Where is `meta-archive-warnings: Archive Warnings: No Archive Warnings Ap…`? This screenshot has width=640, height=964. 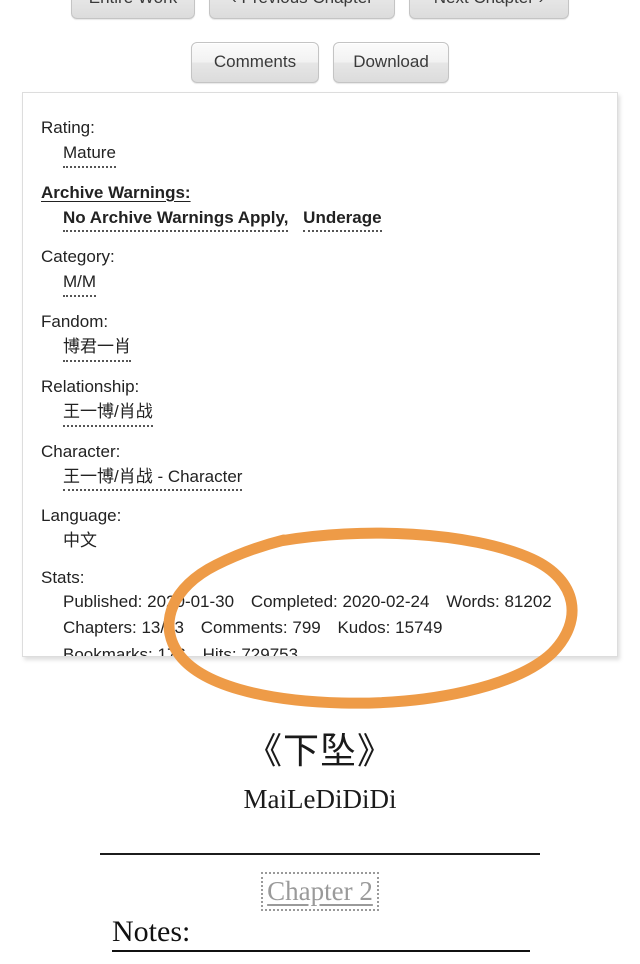 meta-archive-warnings: Archive Warnings: No Archive Warnings Ap… is located at coordinates (320, 207).